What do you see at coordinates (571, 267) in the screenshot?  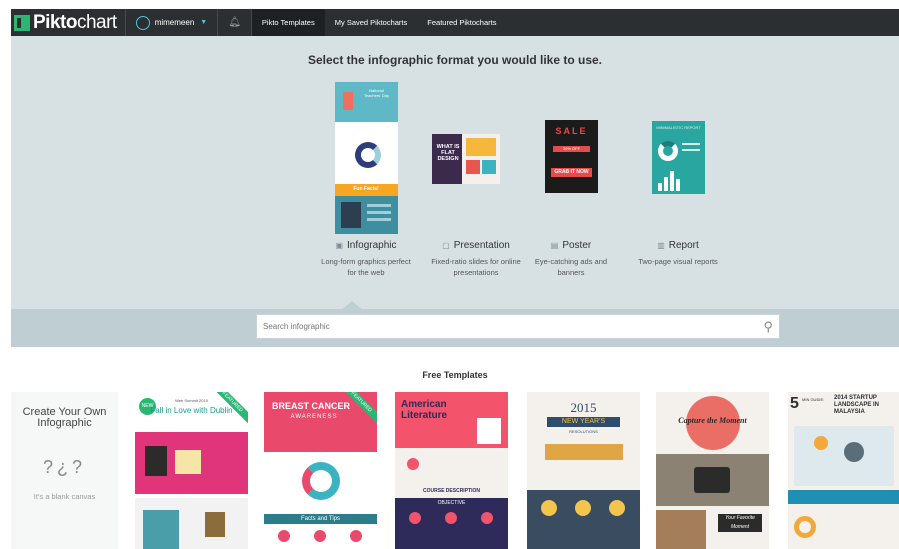 I see `format-poster-desc: Eye-catching ads and banners` at bounding box center [571, 267].